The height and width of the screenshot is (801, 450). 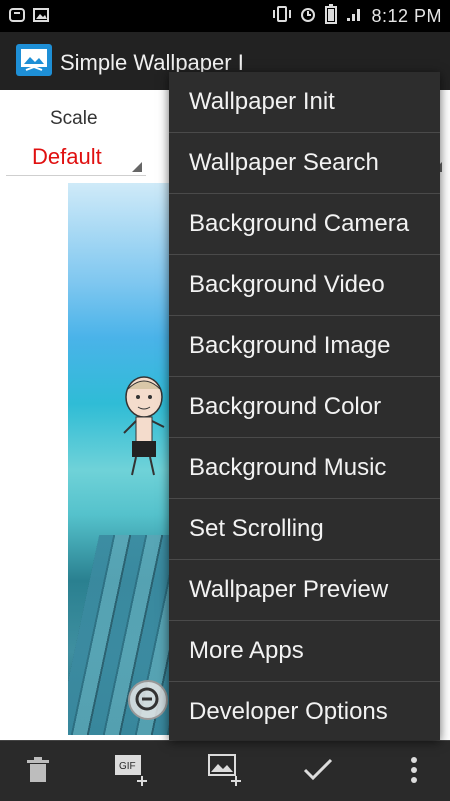 I want to click on alarm-icon, so click(x=308, y=16).